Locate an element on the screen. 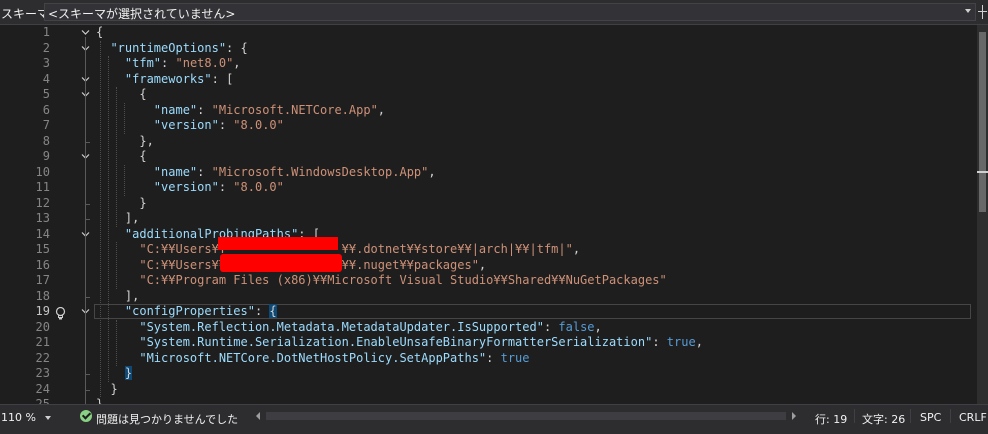 Image resolution: width=988 pixels, height=434 pixels. line-number: 4 is located at coordinates (46, 78).